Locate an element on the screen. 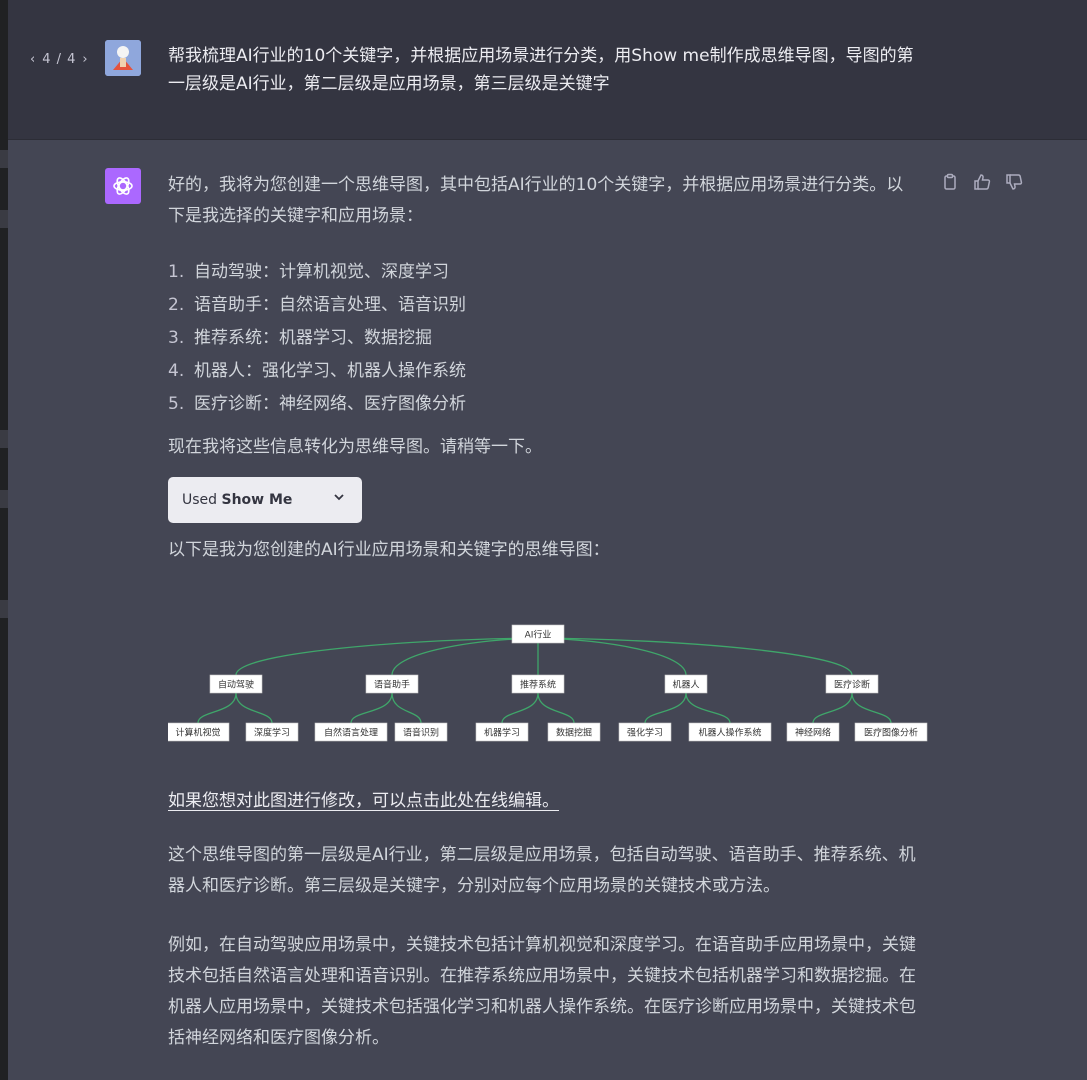 Image resolution: width=1087 pixels, height=1080 pixels. mindmap-leaf-node: 机器人操作系统 is located at coordinates (730, 732).